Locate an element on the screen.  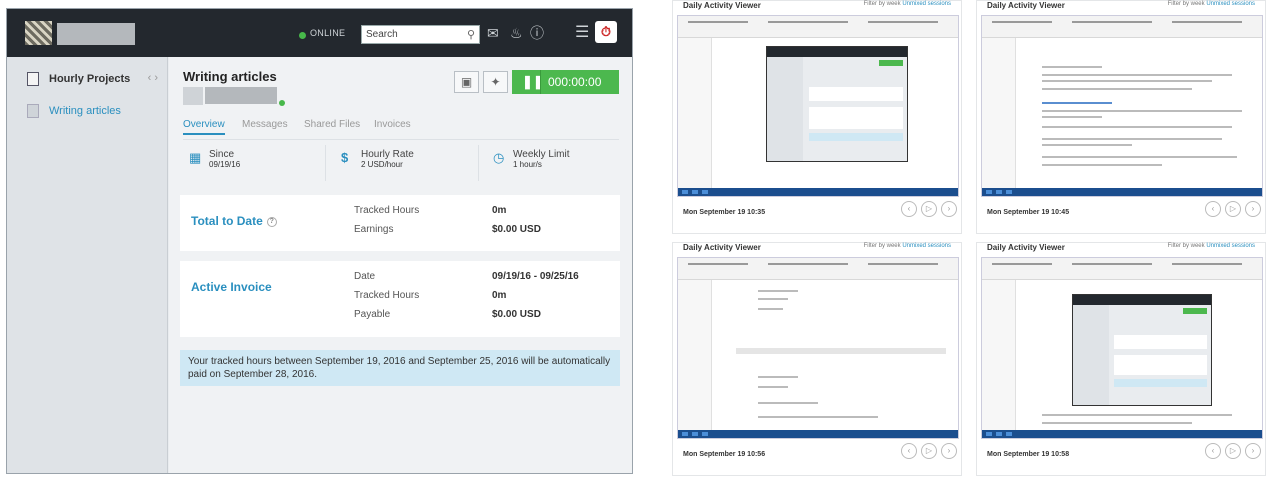
stat-value: 2 USD/hour is located at coordinates (382, 164).